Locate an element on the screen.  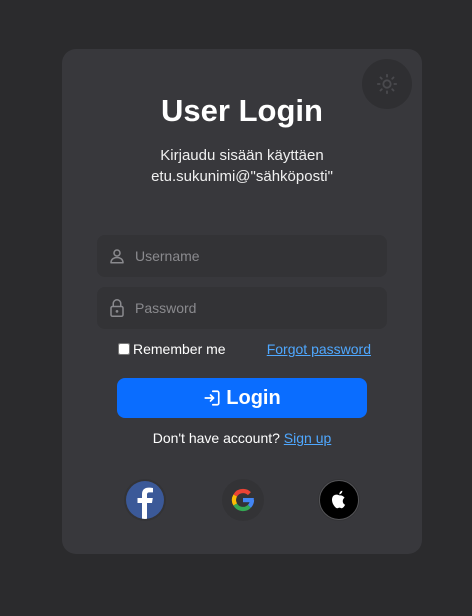
username-field is located at coordinates (242, 256).